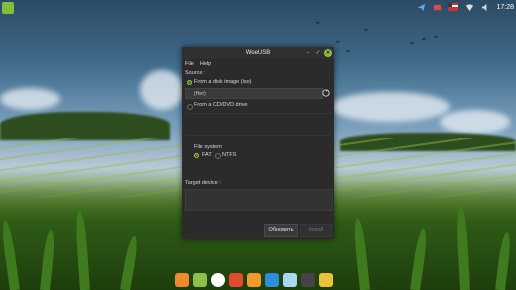  What do you see at coordinates (222, 82) in the screenshot?
I see `option-iso-label: From a disk image (iso)` at bounding box center [222, 82].